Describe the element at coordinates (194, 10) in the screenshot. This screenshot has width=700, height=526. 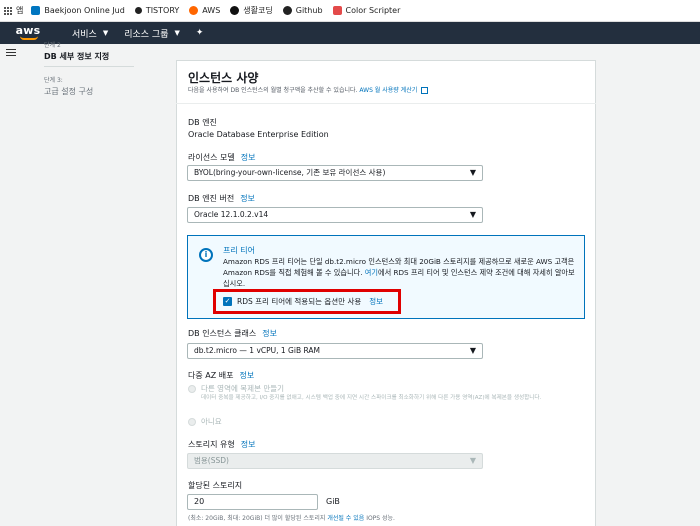
I see `aws-icon` at that location.